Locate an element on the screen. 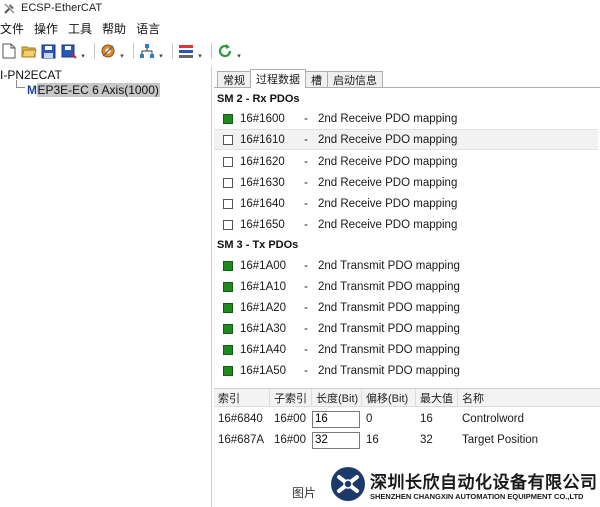 This screenshot has height=507, width=600. network-scan-dropdown: ▾ is located at coordinates (161, 51).